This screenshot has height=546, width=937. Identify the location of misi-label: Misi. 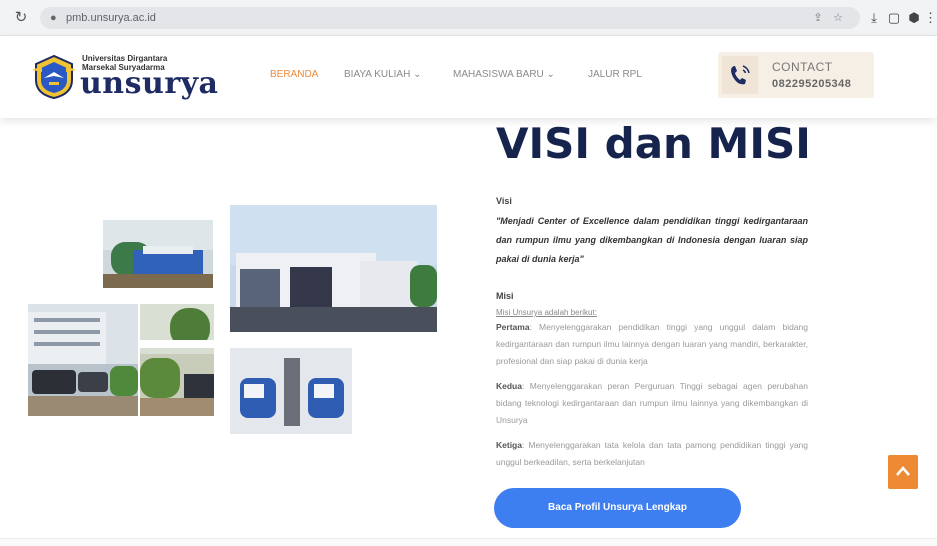
(505, 296).